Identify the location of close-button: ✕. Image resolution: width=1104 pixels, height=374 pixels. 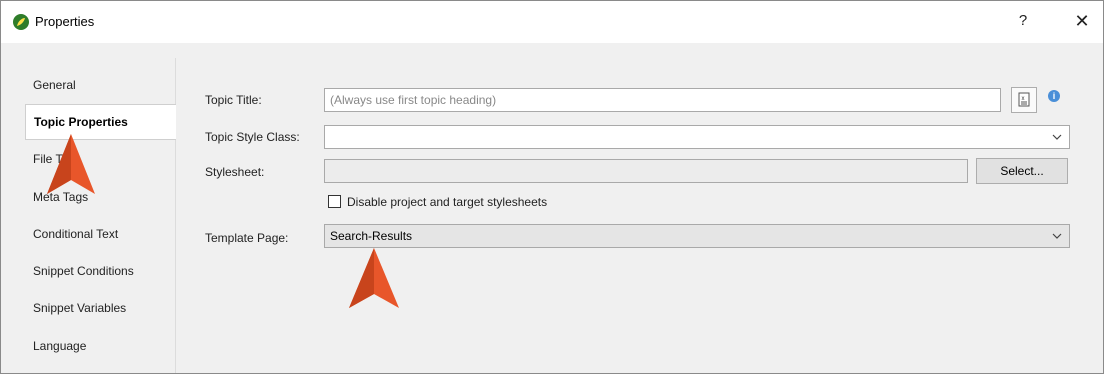
(1082, 21).